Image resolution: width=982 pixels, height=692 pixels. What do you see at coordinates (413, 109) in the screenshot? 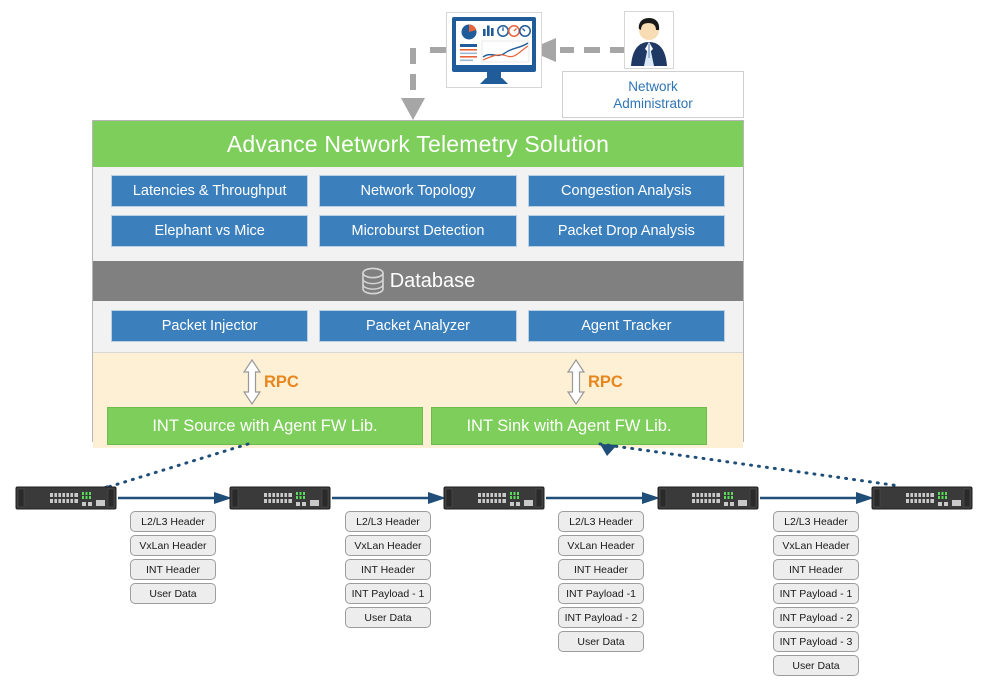
I see `monitor-to-solution-arrowhead` at bounding box center [413, 109].